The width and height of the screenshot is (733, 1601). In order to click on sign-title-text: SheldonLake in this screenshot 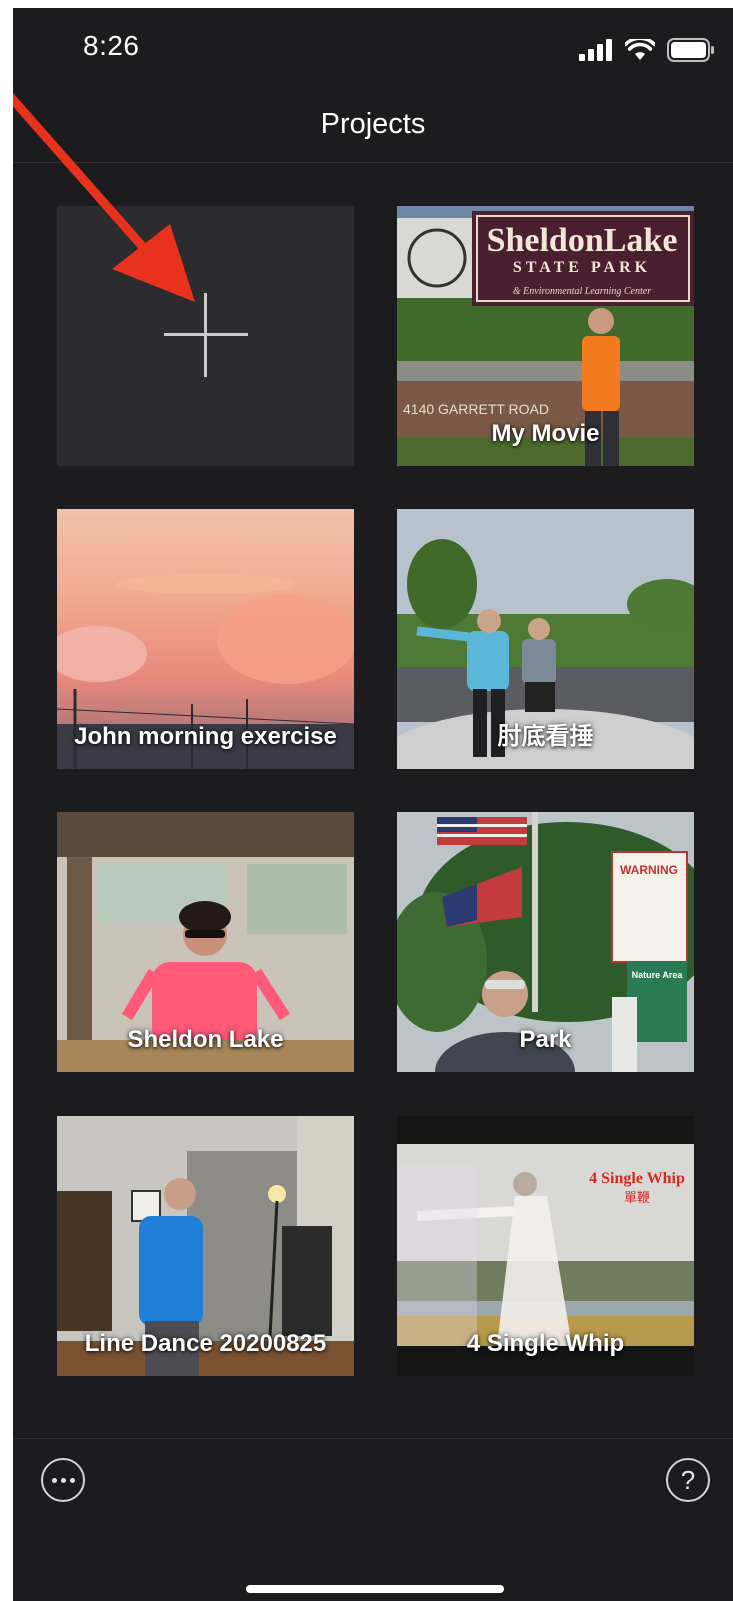, I will do `click(582, 240)`.